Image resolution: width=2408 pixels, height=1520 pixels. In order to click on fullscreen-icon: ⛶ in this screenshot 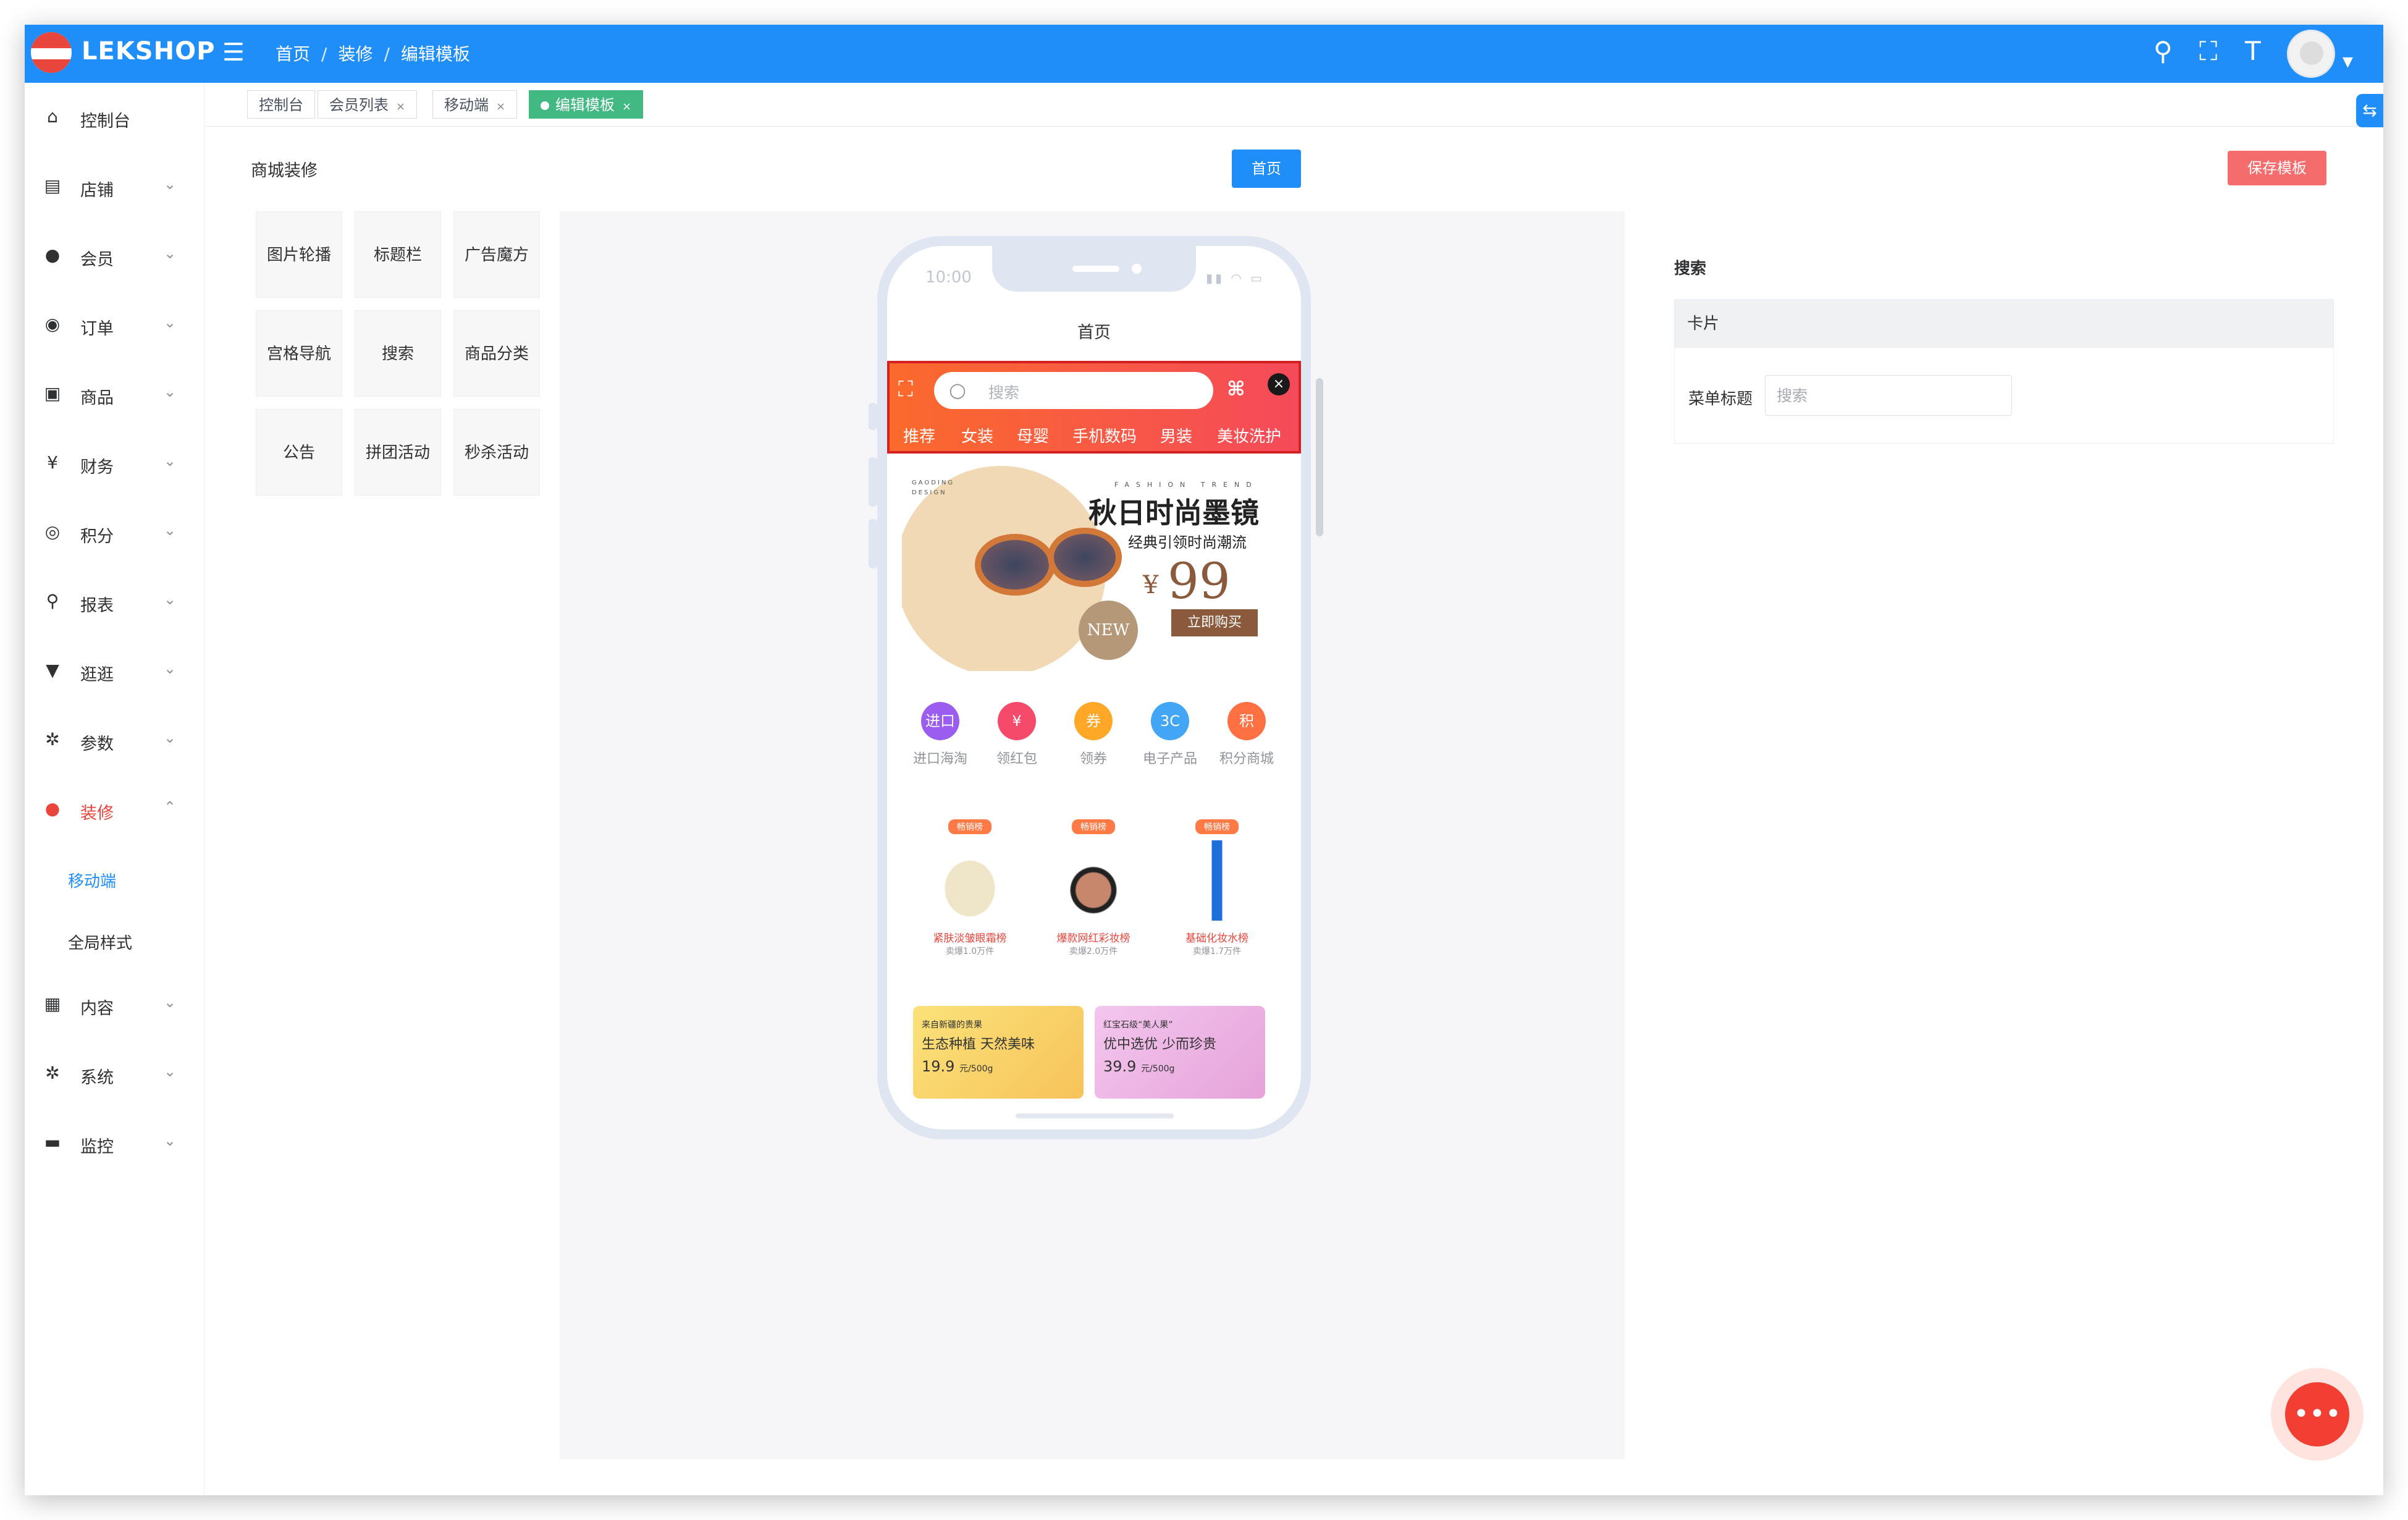, I will do `click(2208, 51)`.